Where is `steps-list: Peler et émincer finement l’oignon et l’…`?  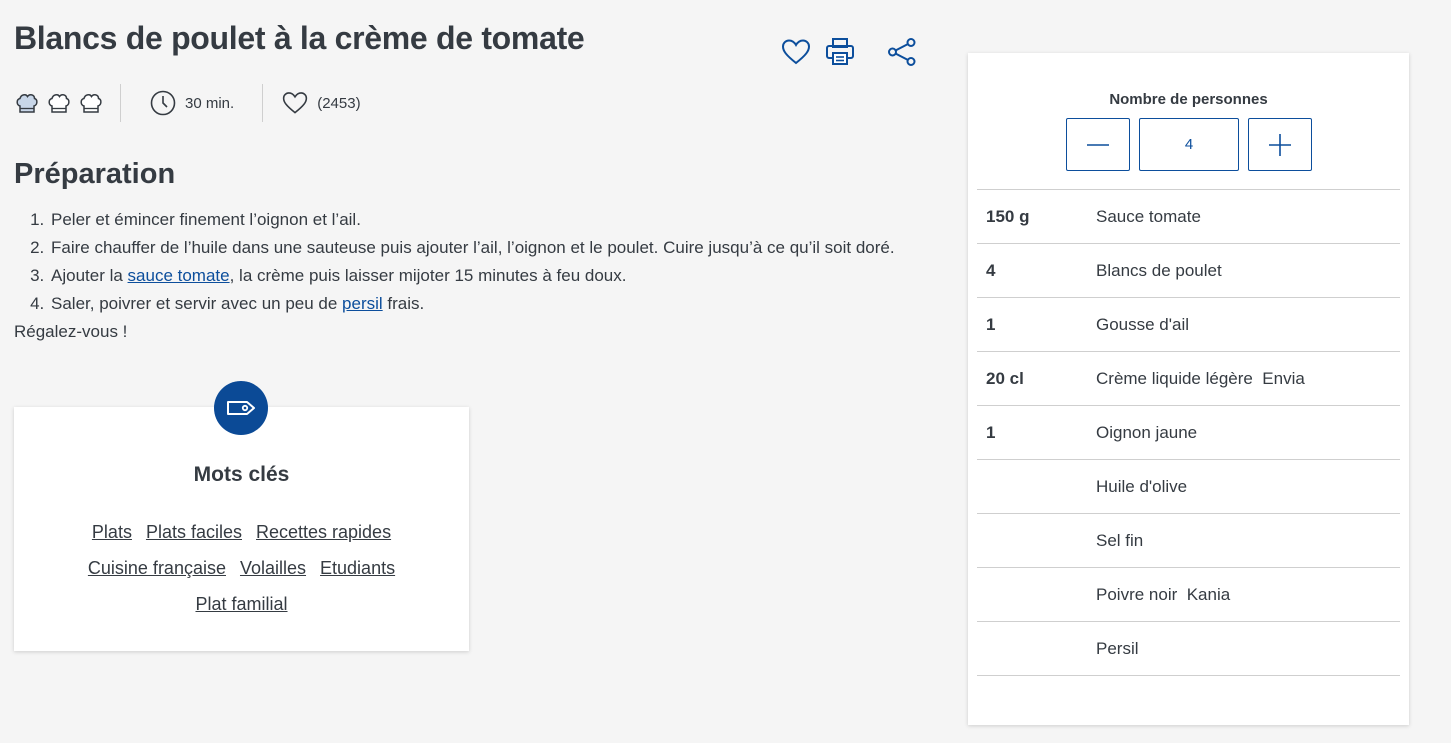 steps-list: Peler et émincer finement l’oignon et l’… is located at coordinates (474, 262).